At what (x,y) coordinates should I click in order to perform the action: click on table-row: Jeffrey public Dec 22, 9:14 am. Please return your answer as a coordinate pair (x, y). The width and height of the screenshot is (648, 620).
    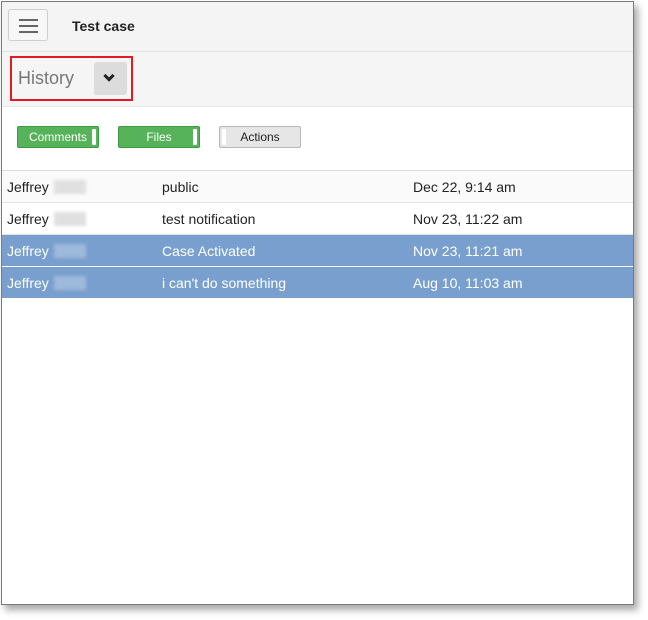
    Looking at the image, I should click on (317, 187).